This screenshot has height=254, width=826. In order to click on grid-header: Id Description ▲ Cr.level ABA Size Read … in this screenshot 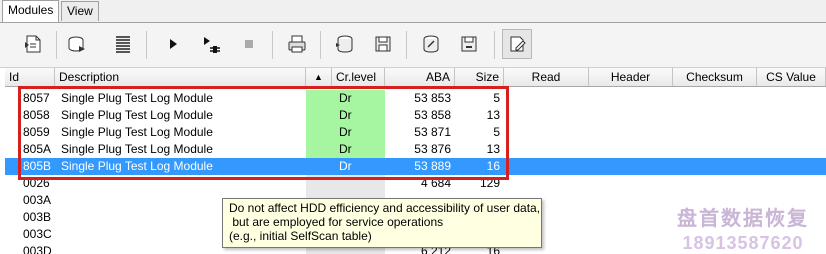, I will do `click(415, 77)`.